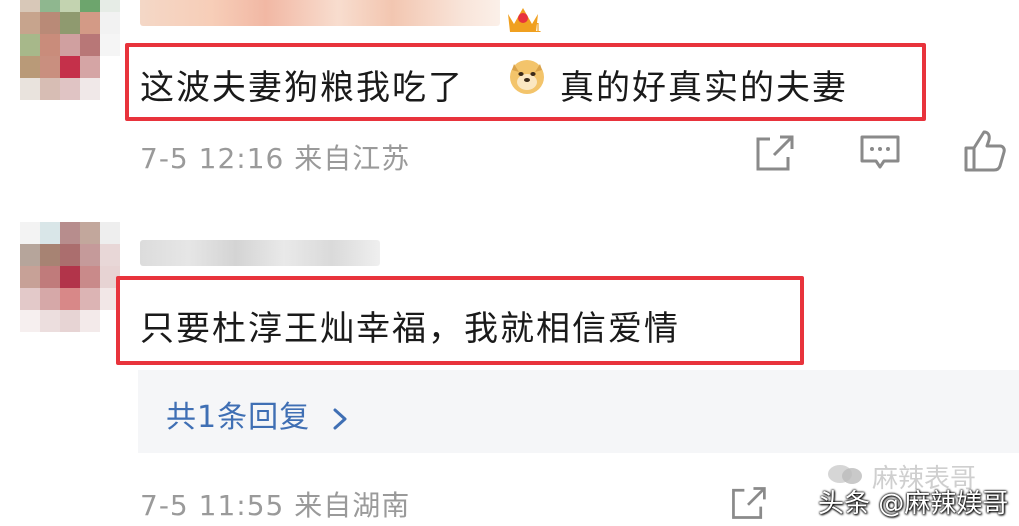  What do you see at coordinates (880, 153) in the screenshot?
I see `comment-icon` at bounding box center [880, 153].